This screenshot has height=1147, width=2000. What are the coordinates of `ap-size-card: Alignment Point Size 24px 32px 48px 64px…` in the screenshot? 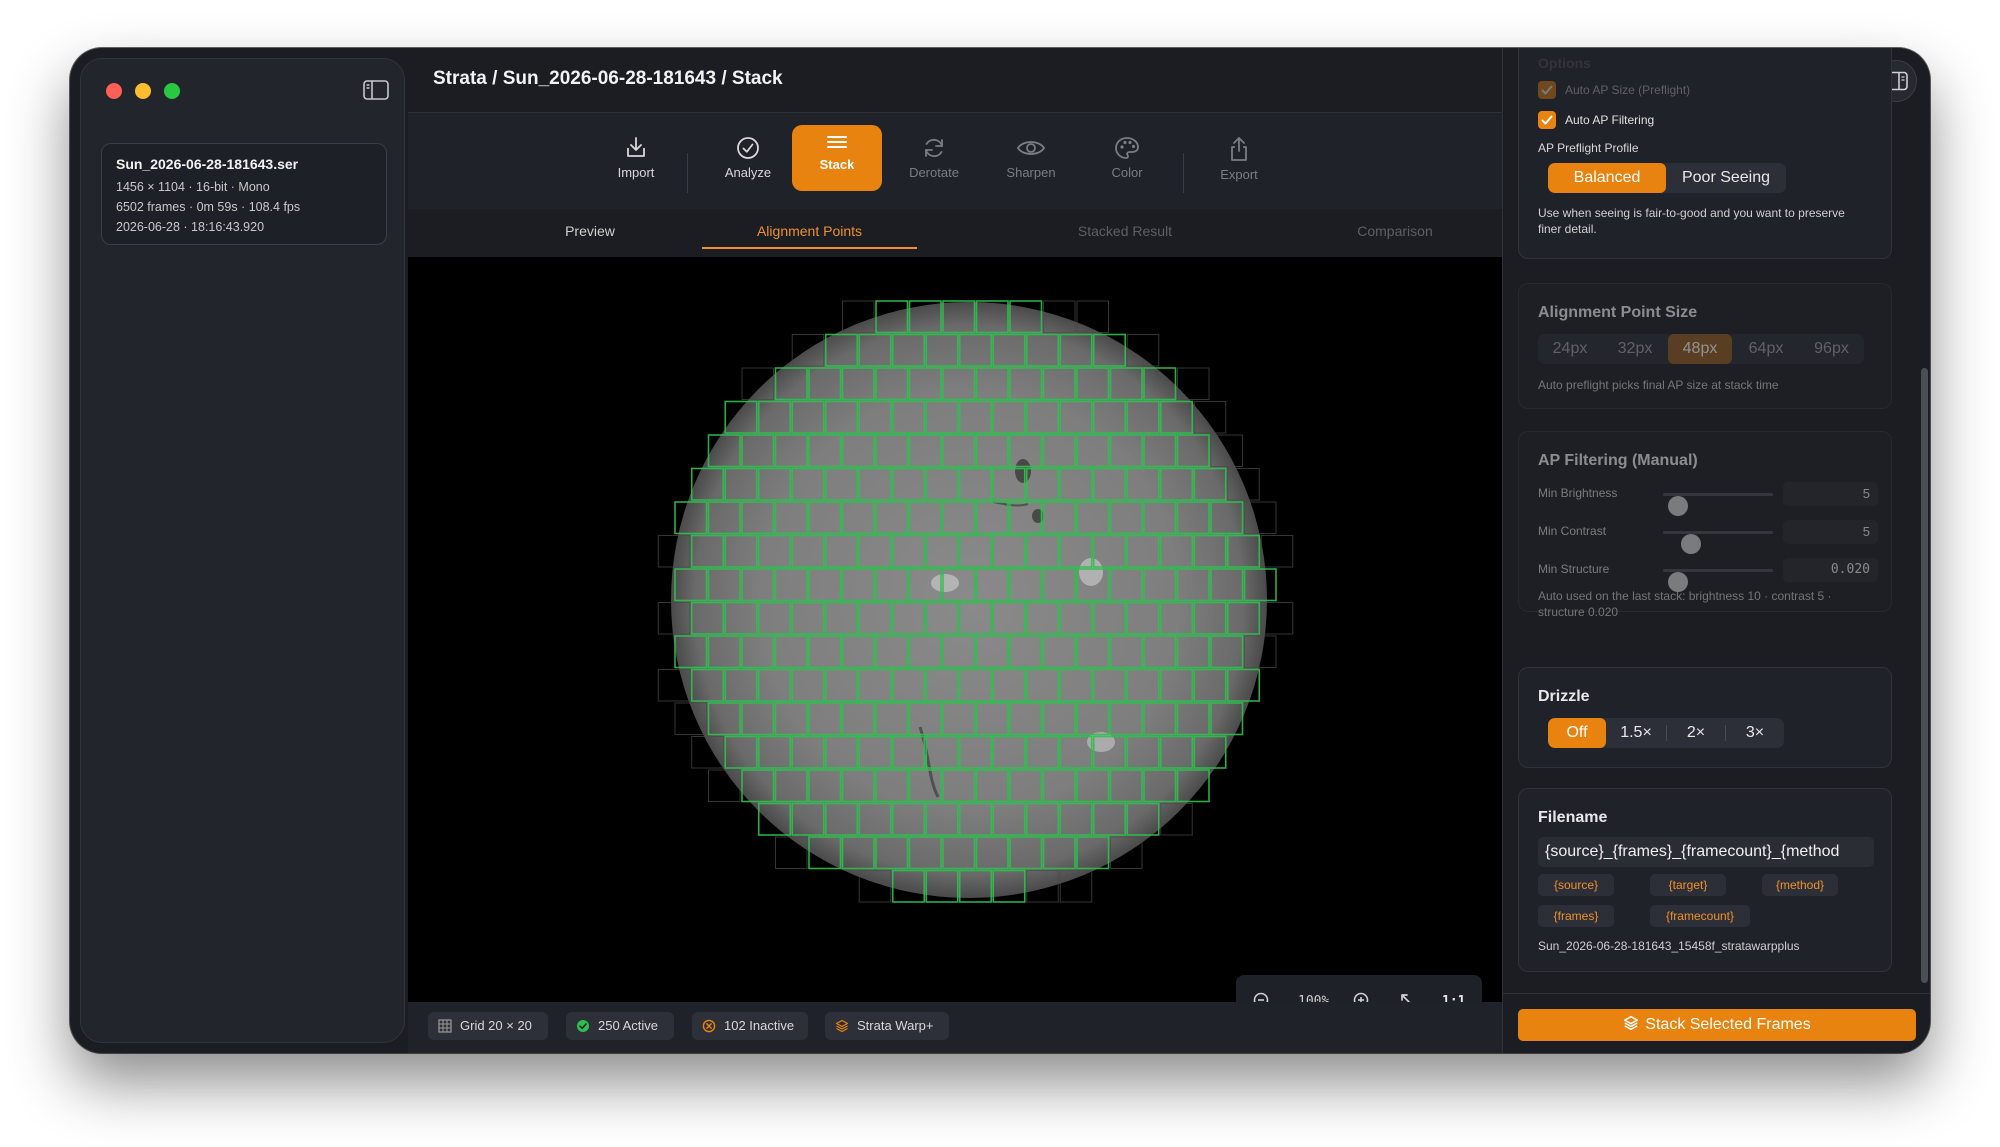 It's located at (1705, 346).